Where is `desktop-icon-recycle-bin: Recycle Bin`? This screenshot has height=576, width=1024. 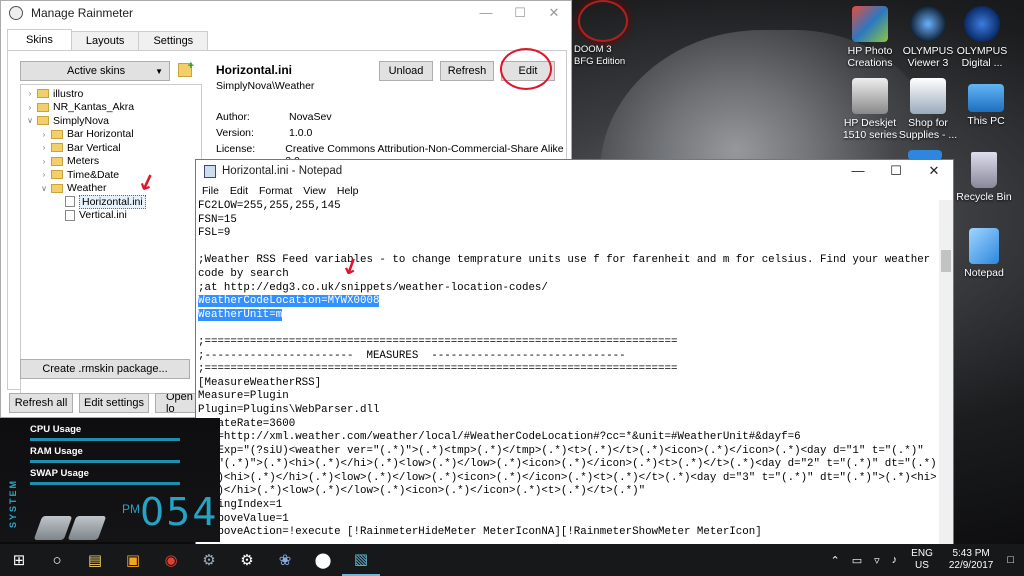 desktop-icon-recycle-bin: Recycle Bin is located at coordinates (984, 177).